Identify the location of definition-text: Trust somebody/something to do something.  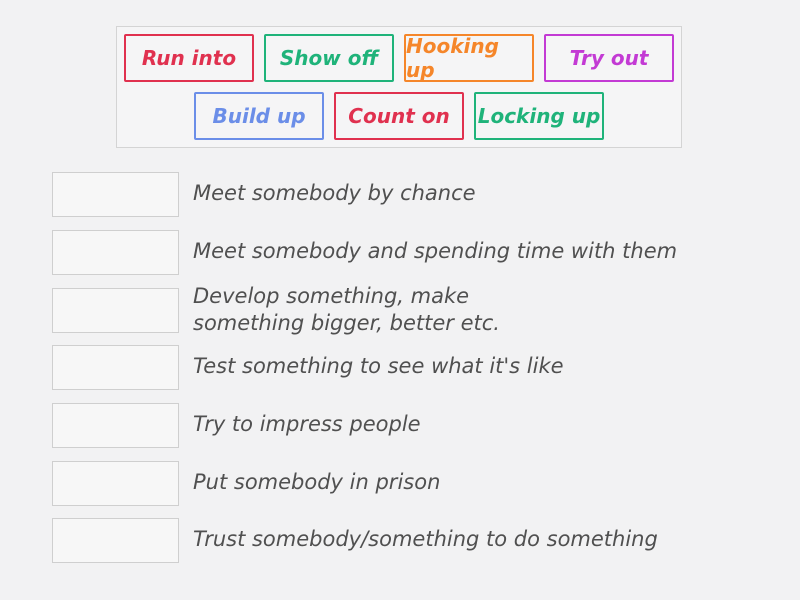
(425, 539).